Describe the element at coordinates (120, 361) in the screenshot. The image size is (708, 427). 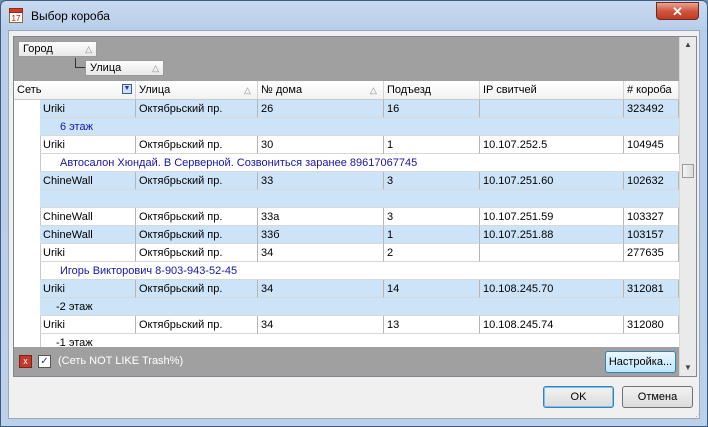
I see `filter-expression: (Сеть NOT LIKE Trash%)` at that location.